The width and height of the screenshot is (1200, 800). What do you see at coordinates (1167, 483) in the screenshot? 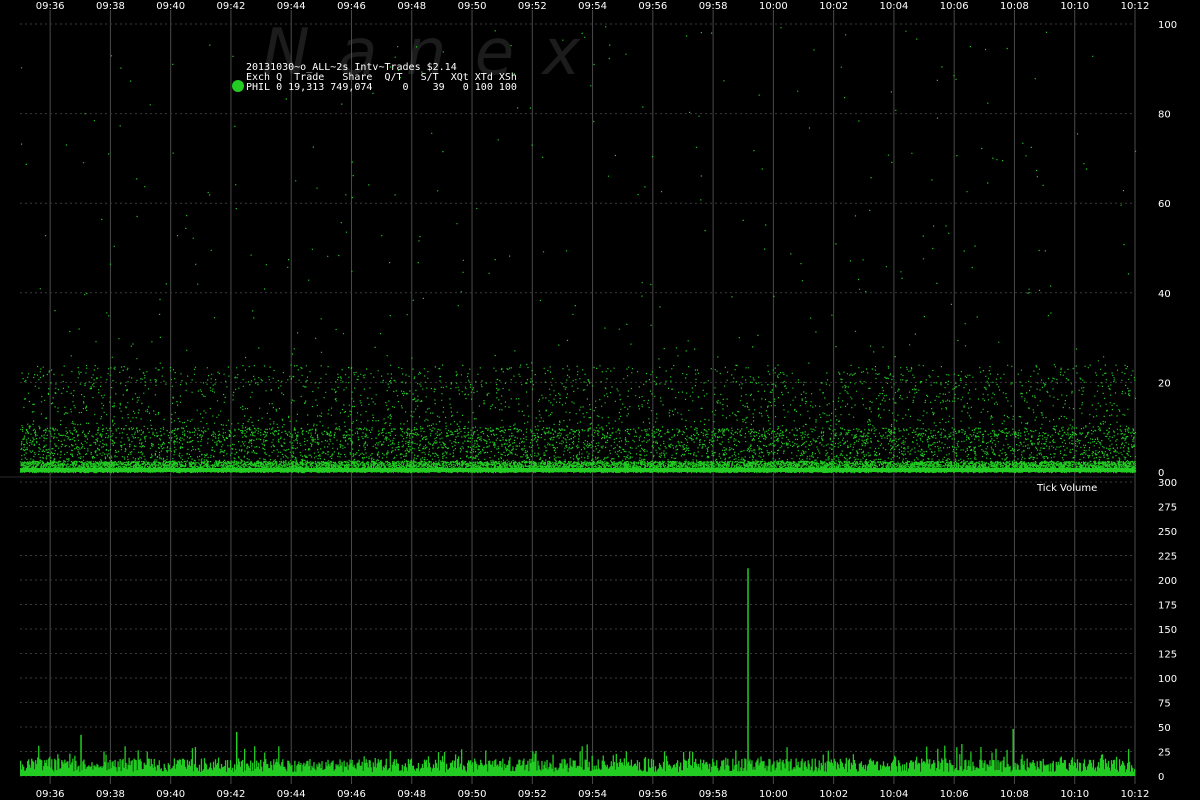
I see `y-tick-label: 300` at bounding box center [1167, 483].